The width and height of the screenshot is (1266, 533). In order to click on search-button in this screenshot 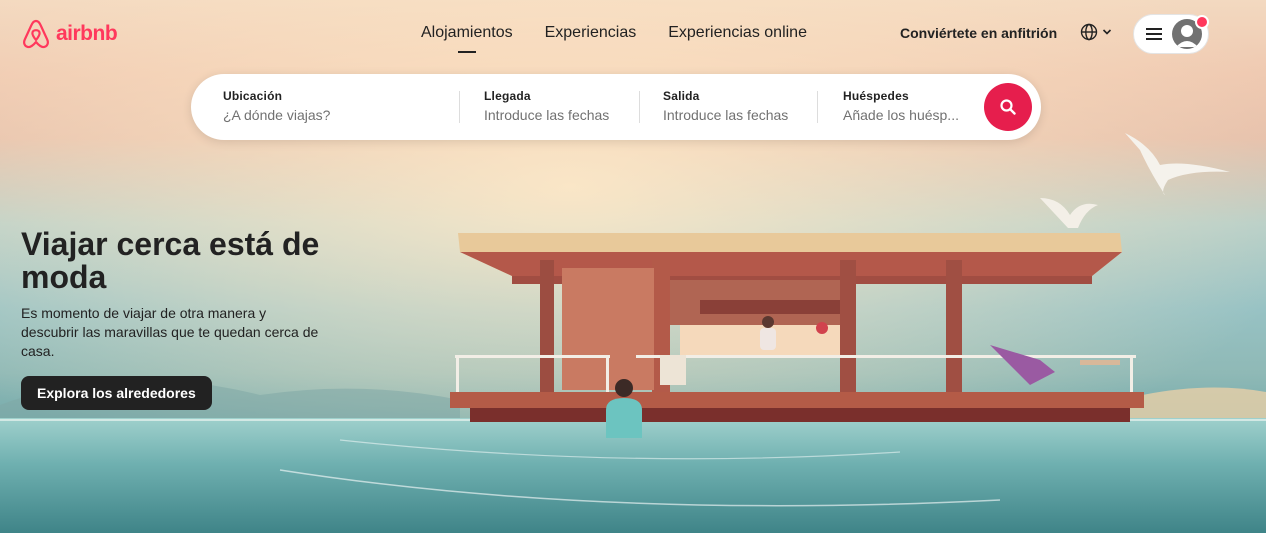, I will do `click(1008, 107)`.